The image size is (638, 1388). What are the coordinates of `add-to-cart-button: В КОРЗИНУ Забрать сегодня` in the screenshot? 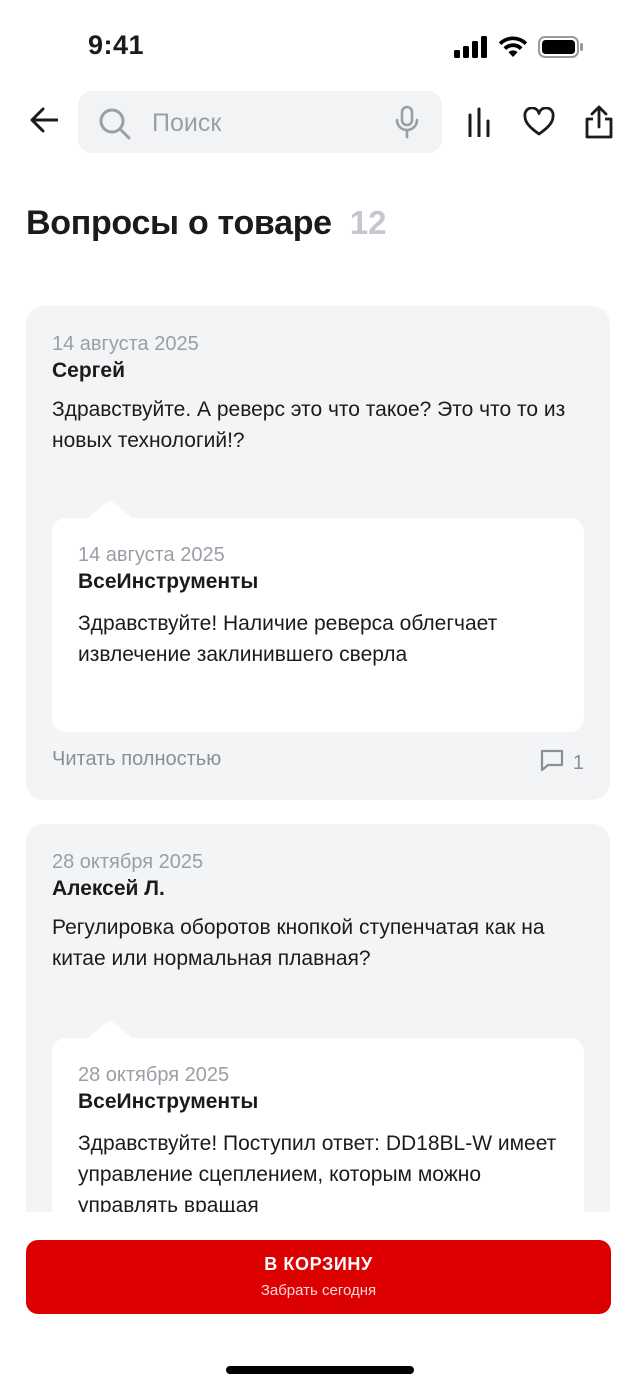 It's located at (318, 1277).